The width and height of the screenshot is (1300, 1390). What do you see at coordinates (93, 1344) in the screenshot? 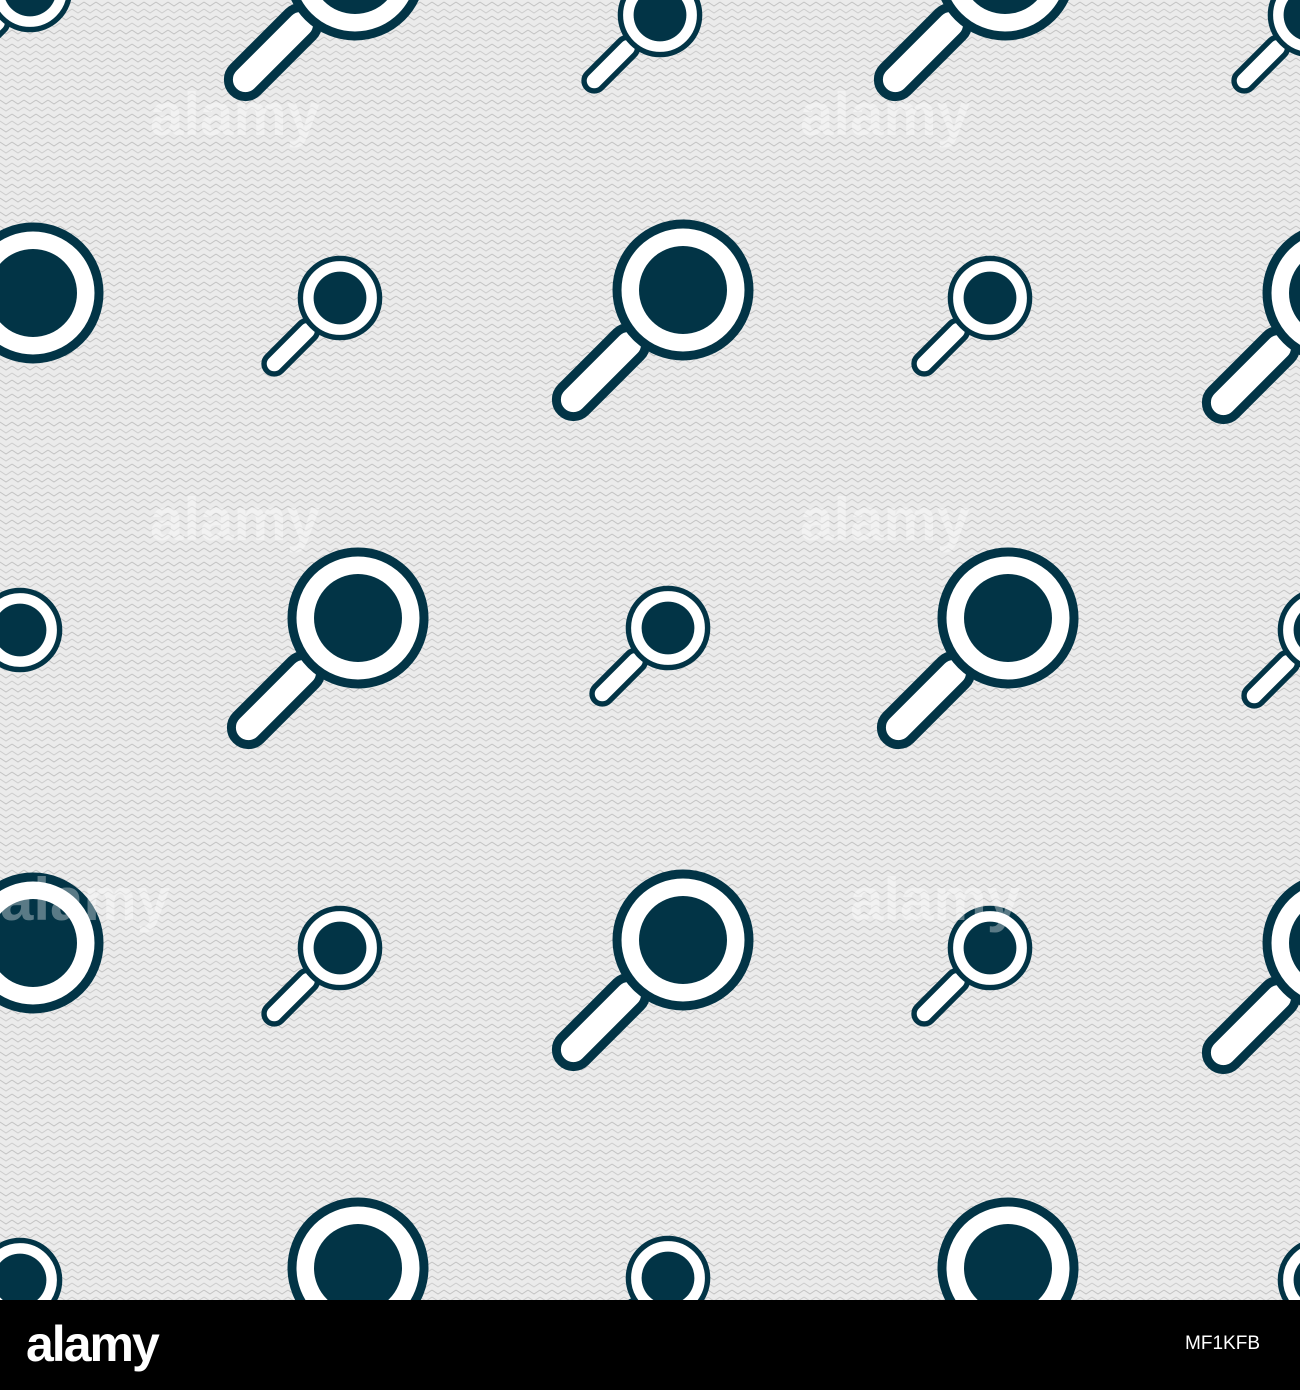
I see `brand-logo: alamy` at bounding box center [93, 1344].